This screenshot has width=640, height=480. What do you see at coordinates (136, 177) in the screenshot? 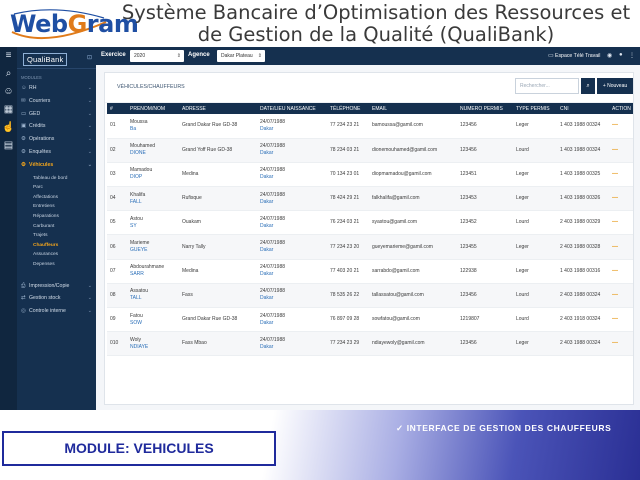
I see `nom: DIOP` at bounding box center [136, 177].